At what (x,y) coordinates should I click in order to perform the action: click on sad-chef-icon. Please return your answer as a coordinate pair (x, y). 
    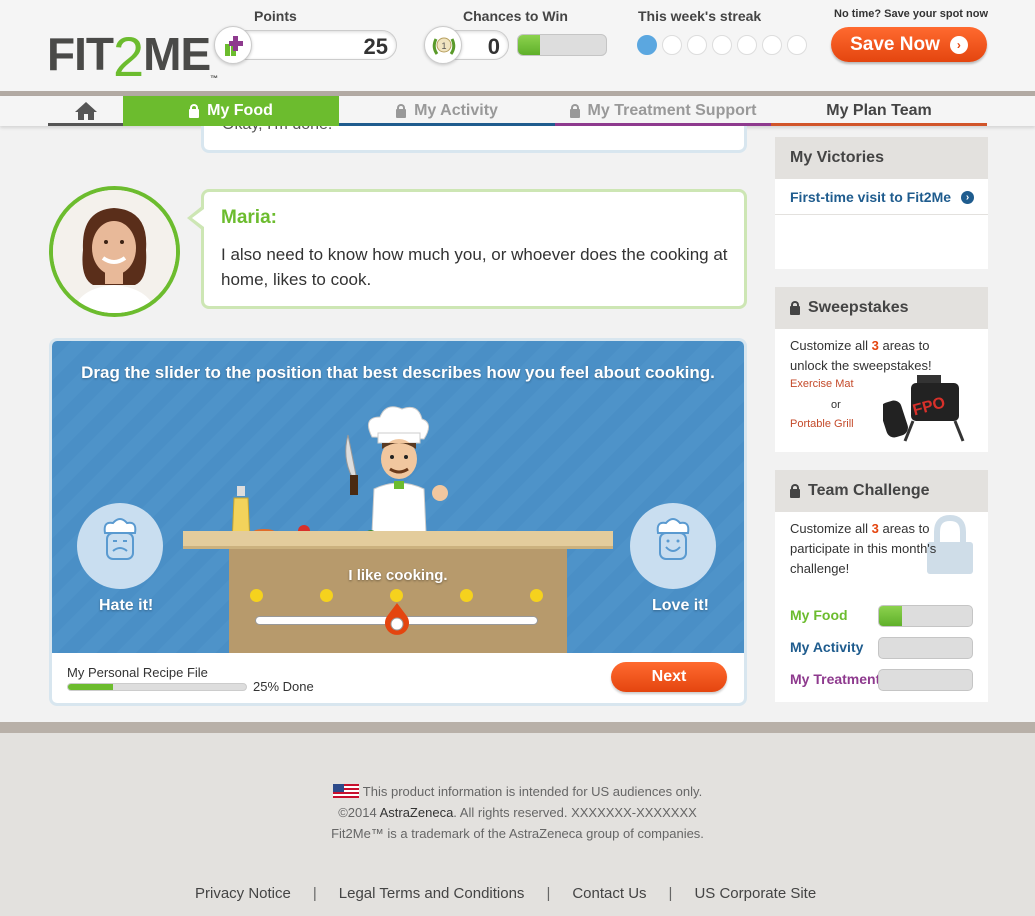
    Looking at the image, I should click on (120, 546).